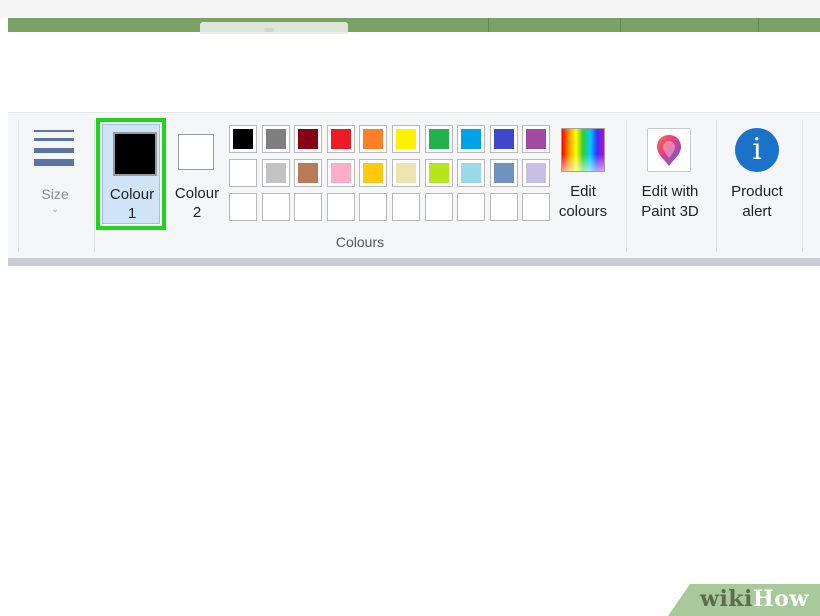 The height and width of the screenshot is (616, 820). I want to click on size-button: Size ⌄, so click(55, 174).